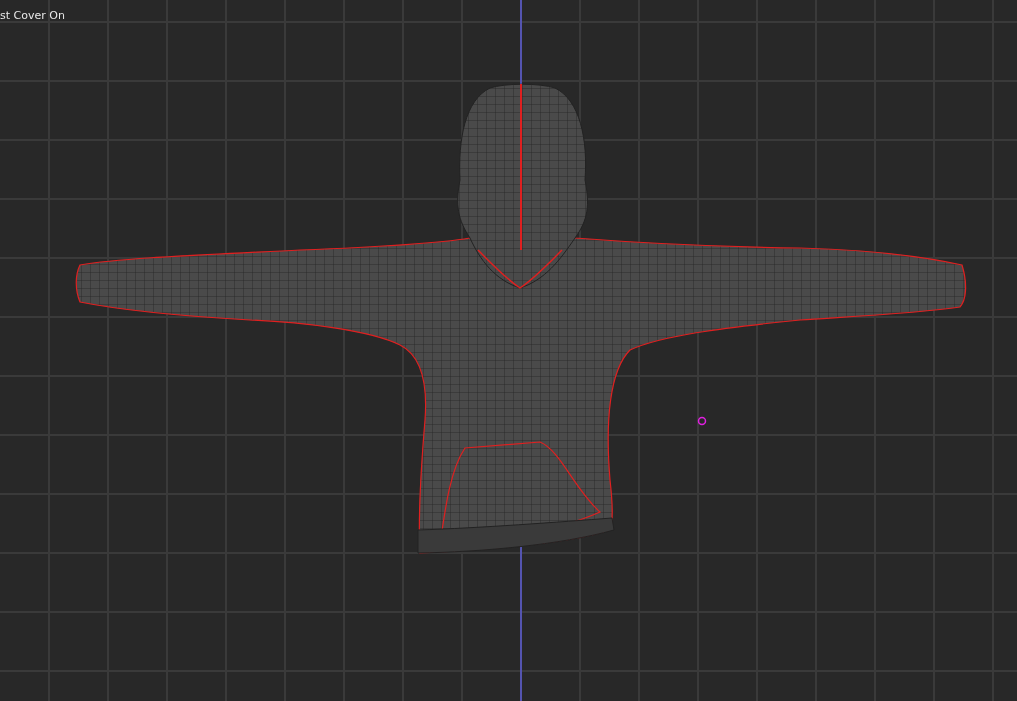  What do you see at coordinates (702, 421) in the screenshot?
I see `origin-marker-icon` at bounding box center [702, 421].